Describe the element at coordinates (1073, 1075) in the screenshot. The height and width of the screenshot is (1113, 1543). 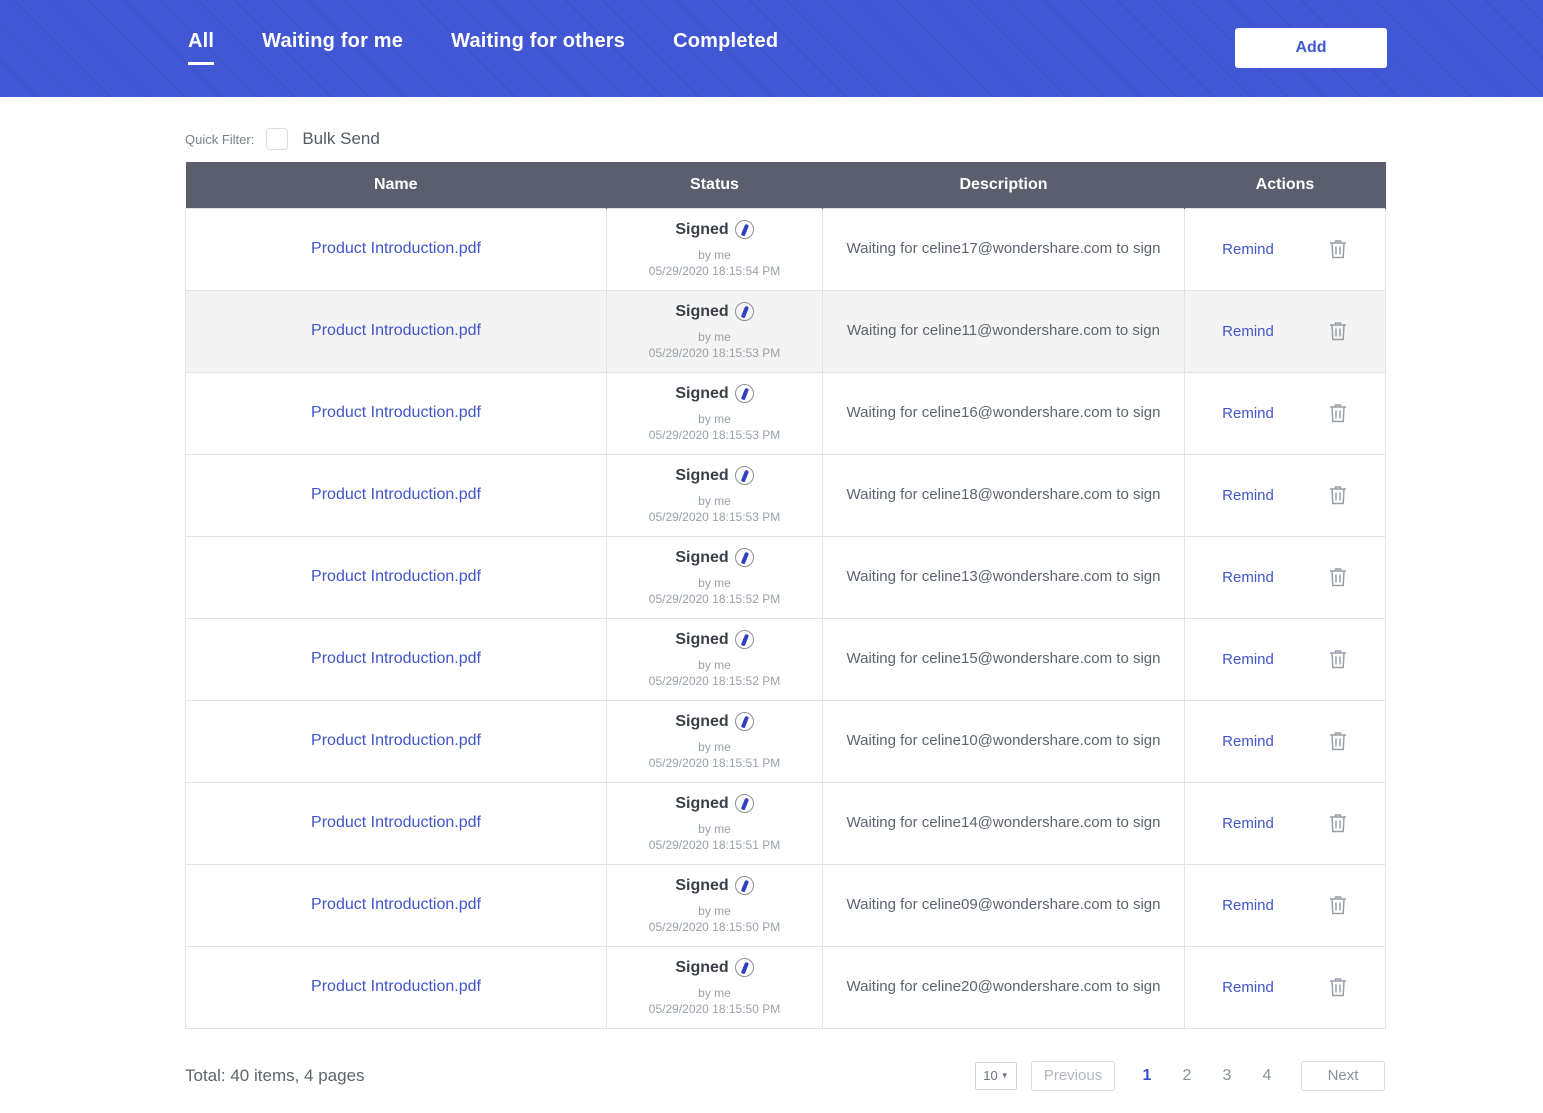
I see `previous-page-button: Previous` at that location.